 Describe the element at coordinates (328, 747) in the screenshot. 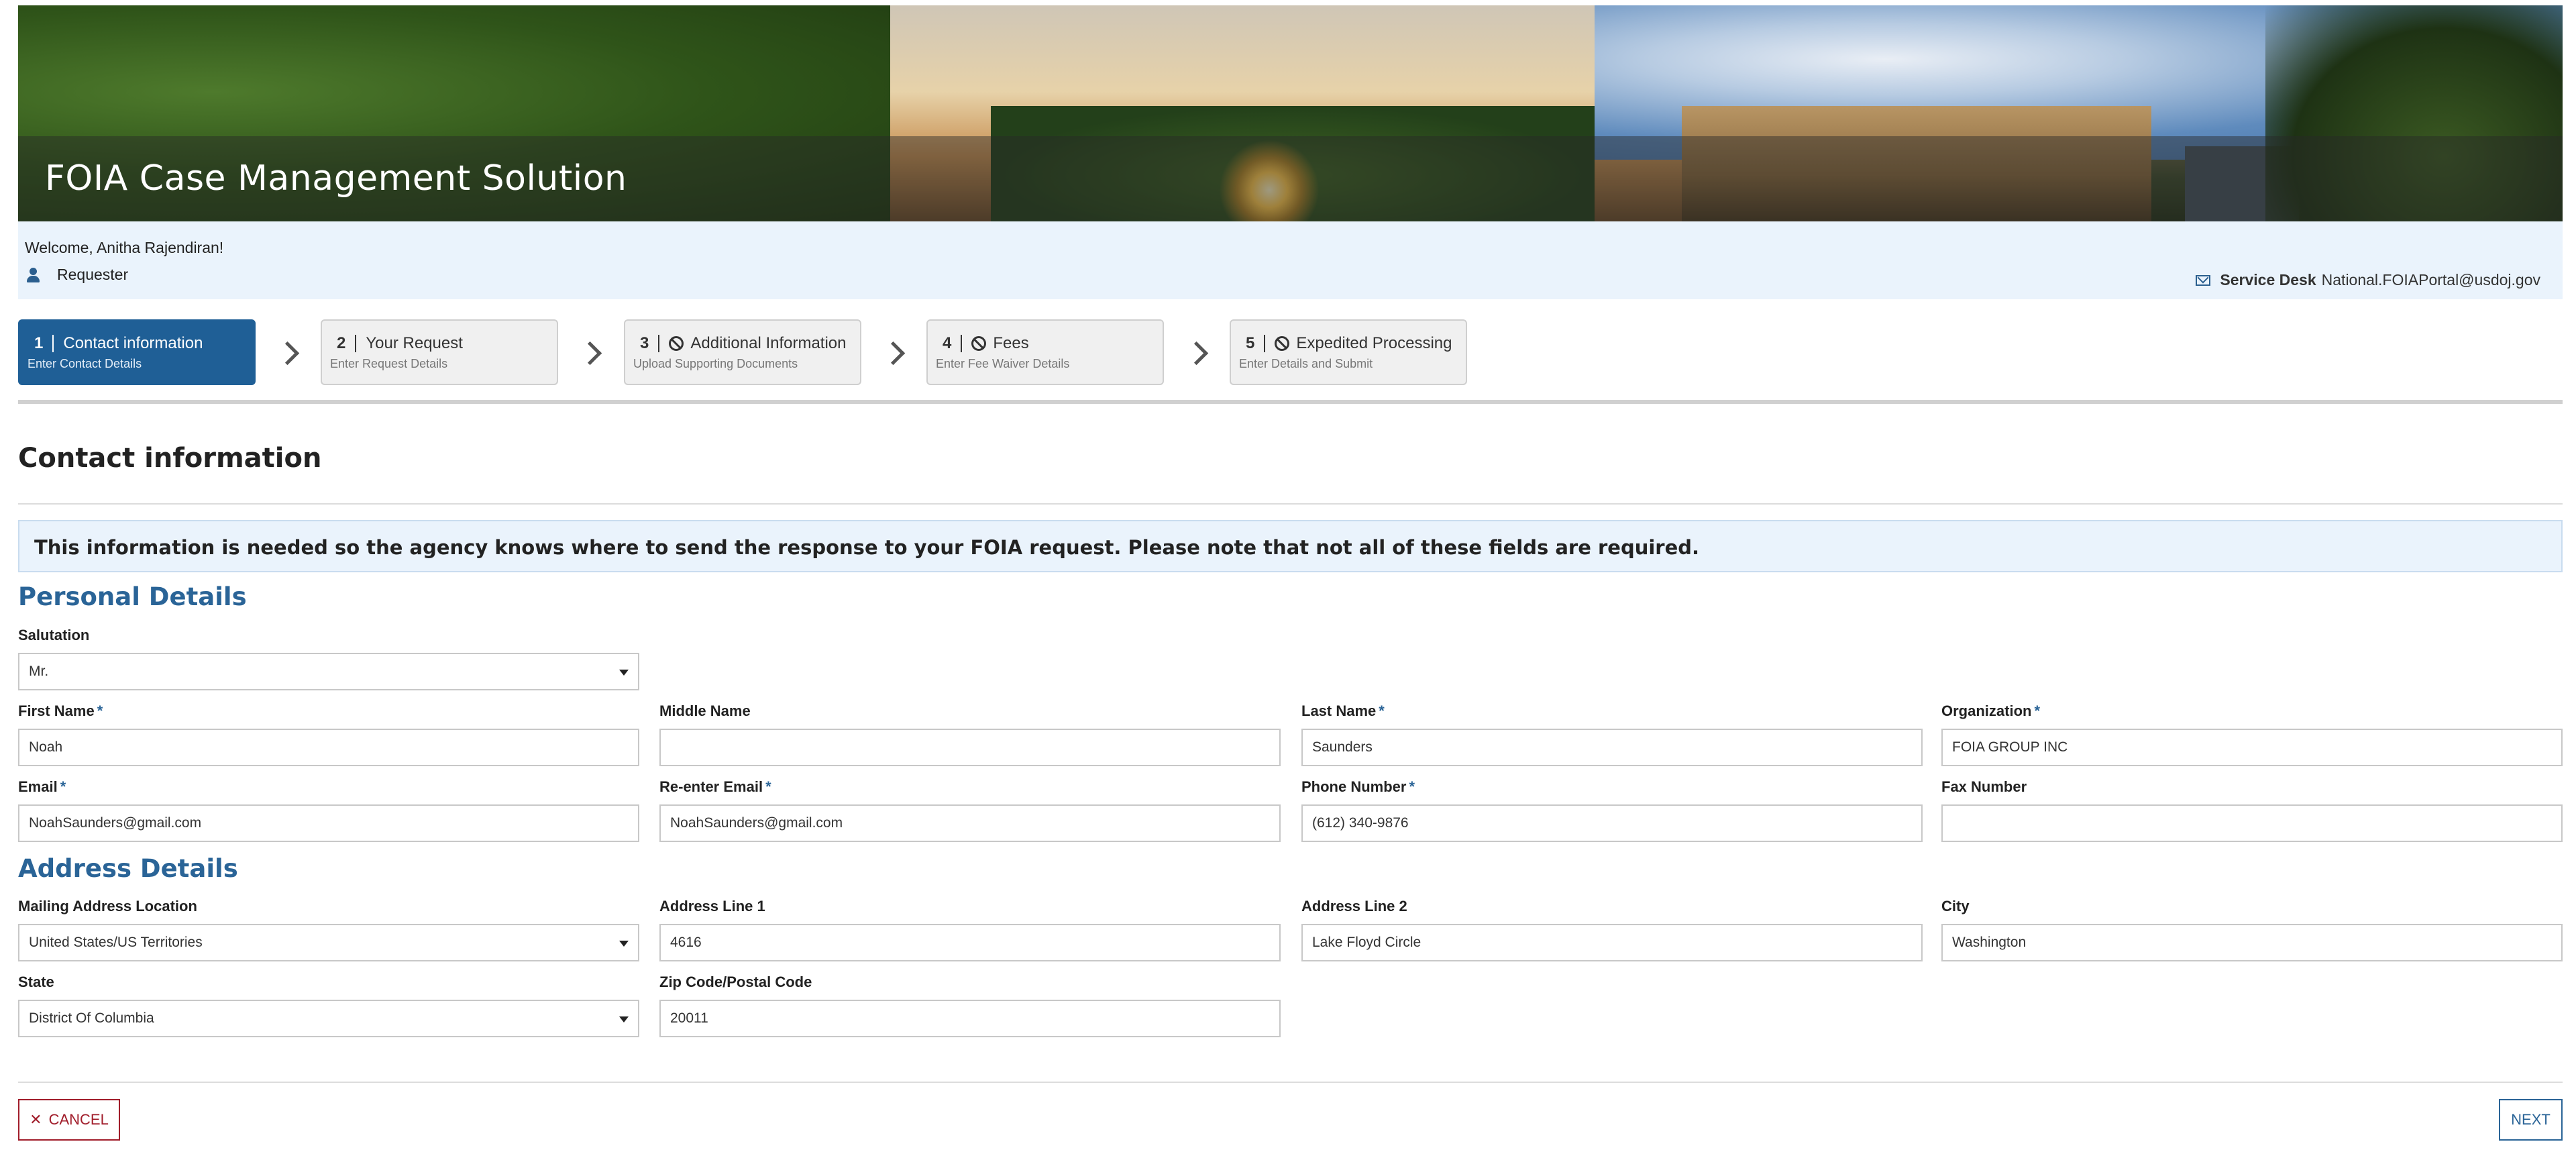

I see `first-name-field: Noah` at that location.